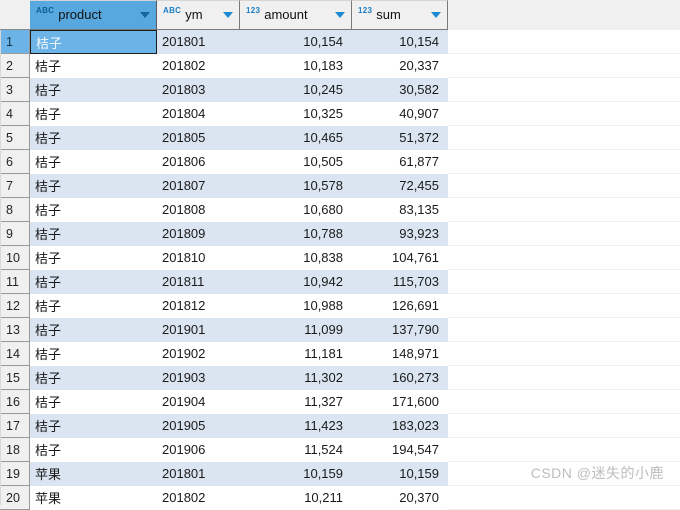 This screenshot has height=510, width=680. What do you see at coordinates (340, 426) in the screenshot?
I see `table-row: 17 桔子 201905 11,423 183,023` at bounding box center [340, 426].